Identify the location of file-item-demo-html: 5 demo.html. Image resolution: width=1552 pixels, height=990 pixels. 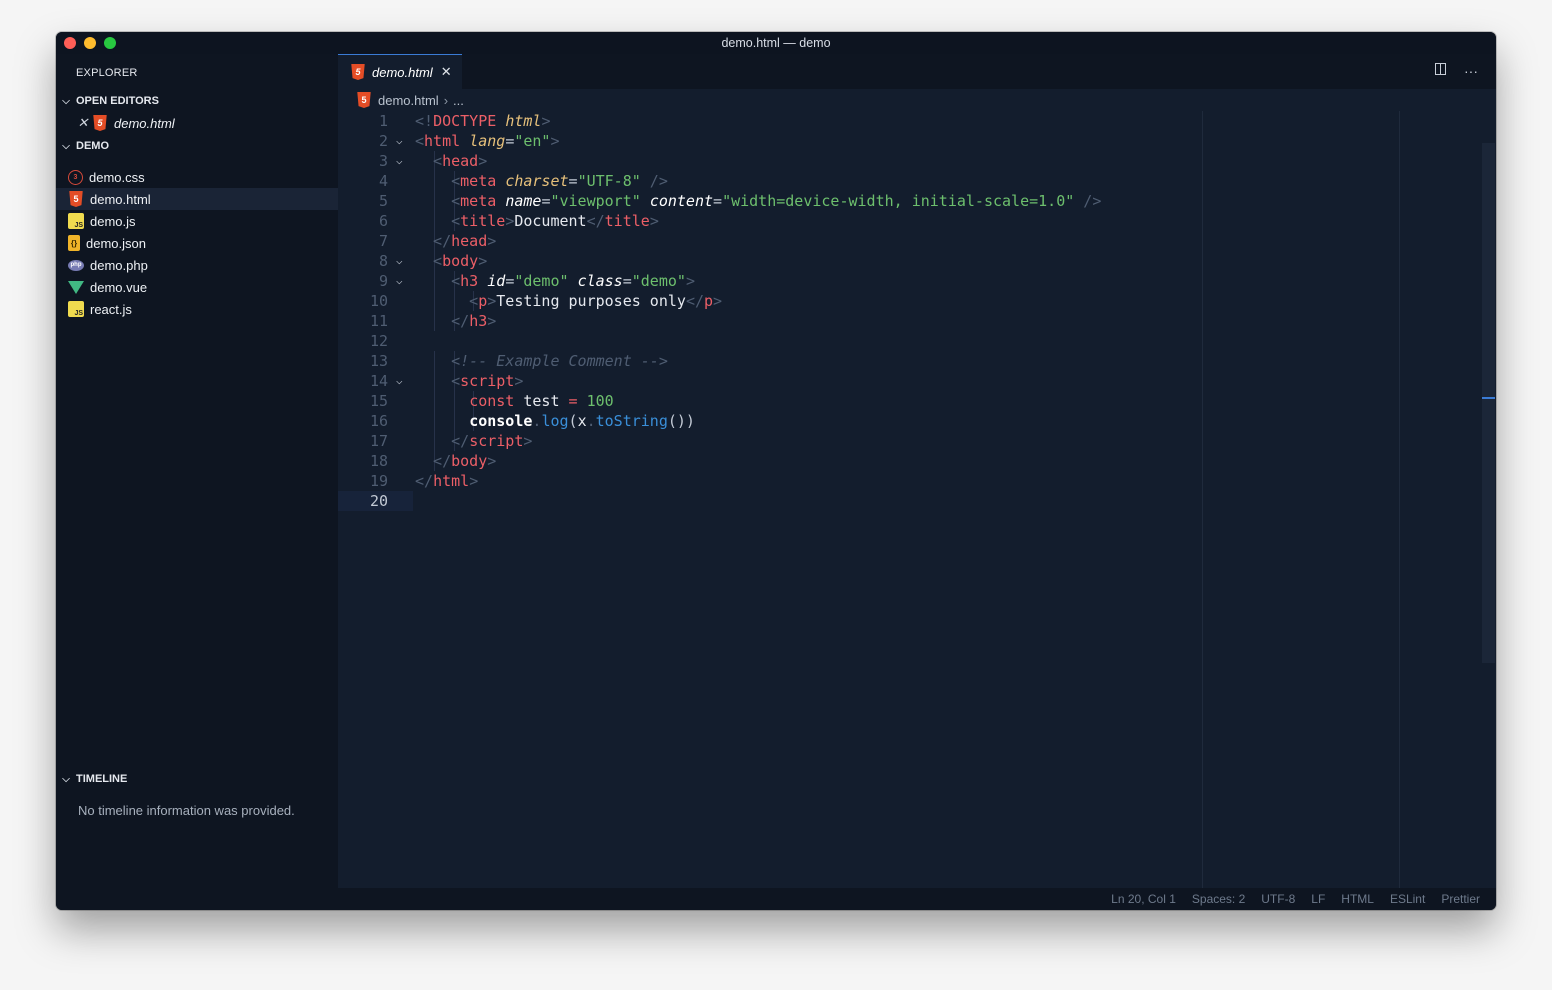
(197, 199).